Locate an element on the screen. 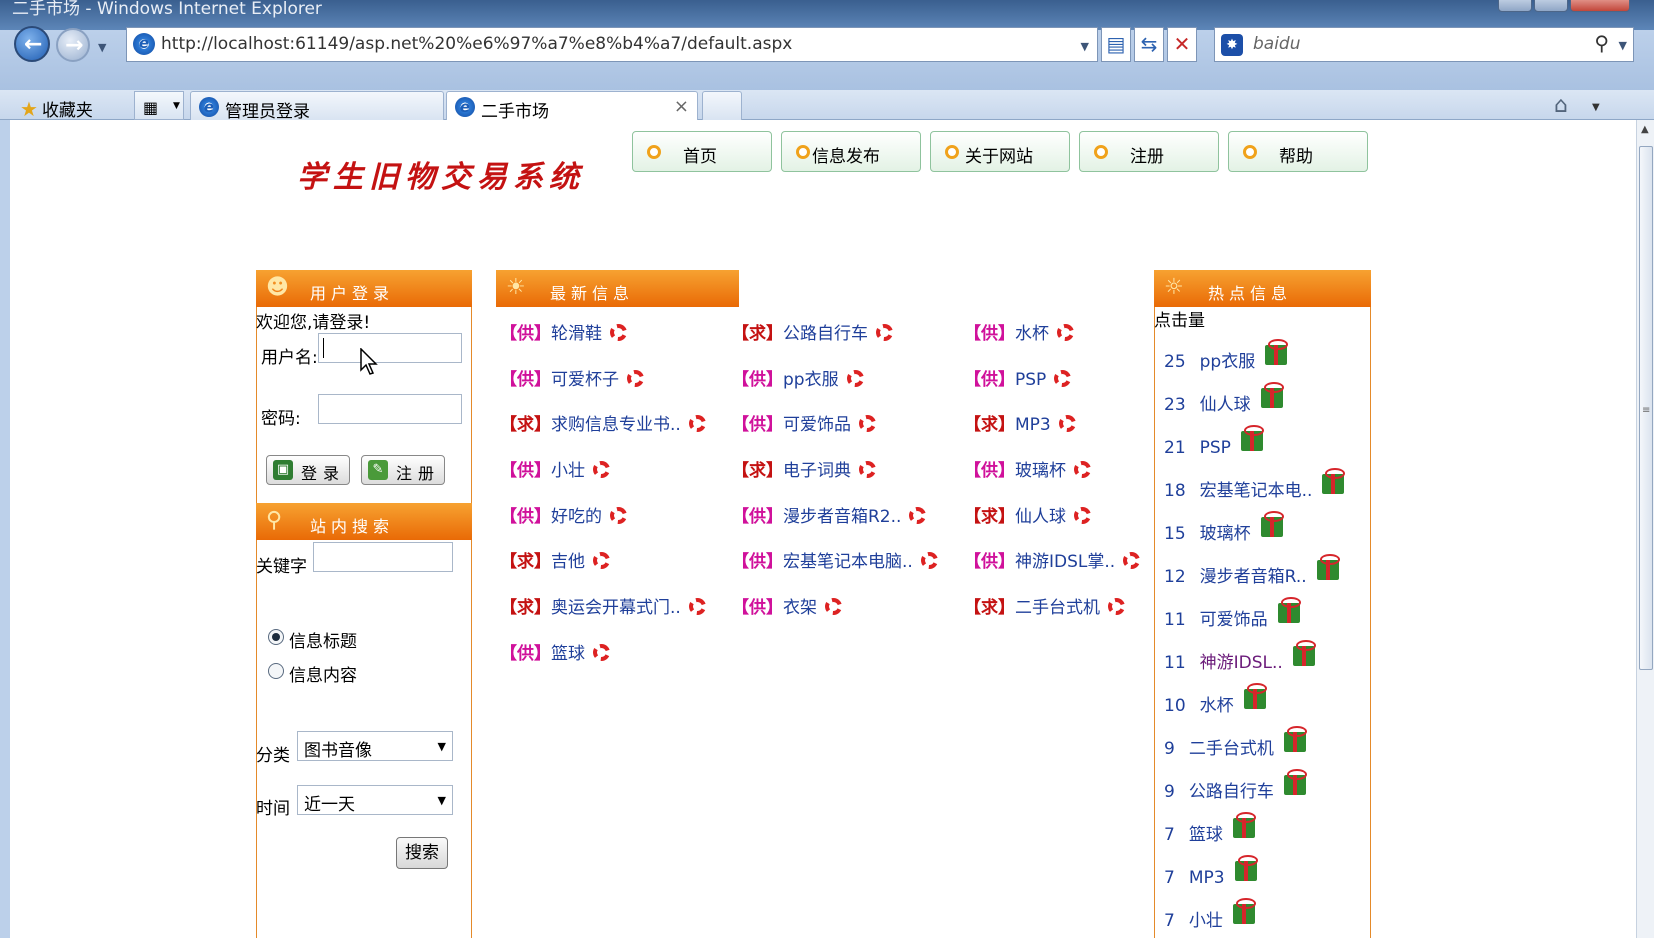 This screenshot has width=1654, height=938. latest-item: 【供】可爱杯子 is located at coordinates (572, 377).